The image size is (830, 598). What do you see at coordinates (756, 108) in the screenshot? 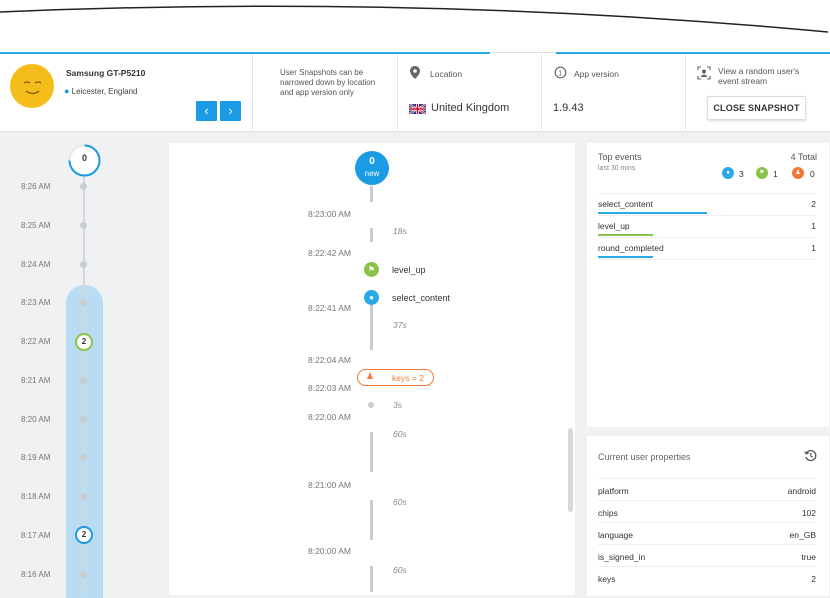
I see `close-snapshot-button: CLOSE SNAPSHOT` at bounding box center [756, 108].